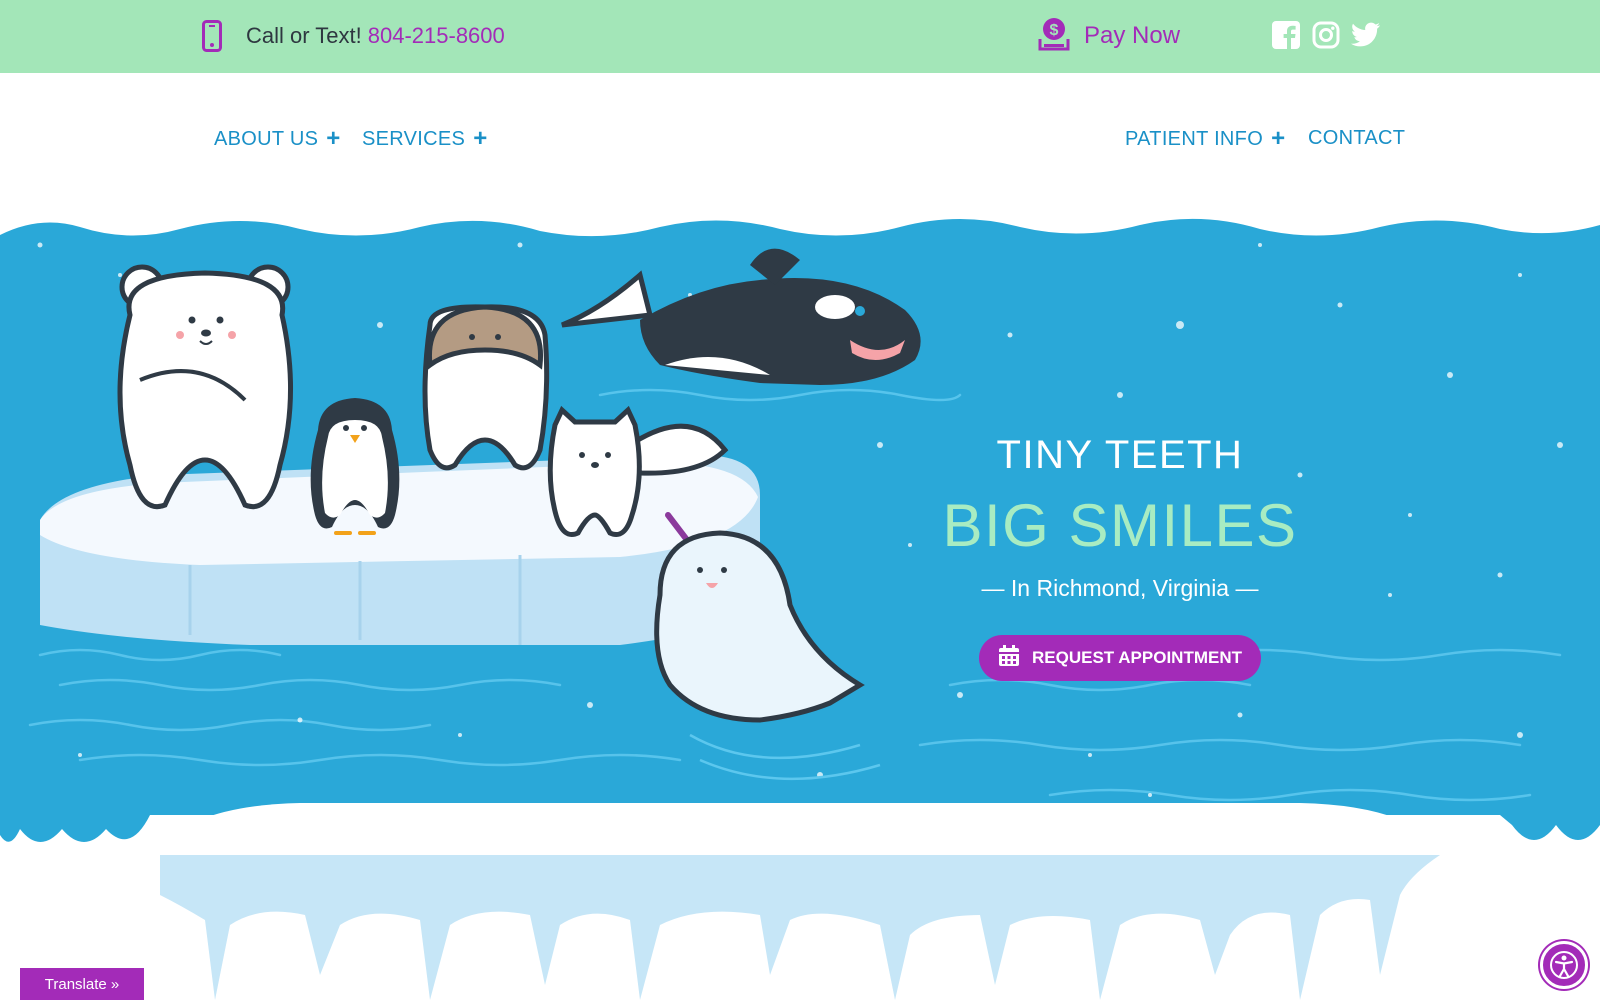 The width and height of the screenshot is (1600, 1000). What do you see at coordinates (1120, 588) in the screenshot?
I see `hero-line-3: — In Richmond, Virginia —` at bounding box center [1120, 588].